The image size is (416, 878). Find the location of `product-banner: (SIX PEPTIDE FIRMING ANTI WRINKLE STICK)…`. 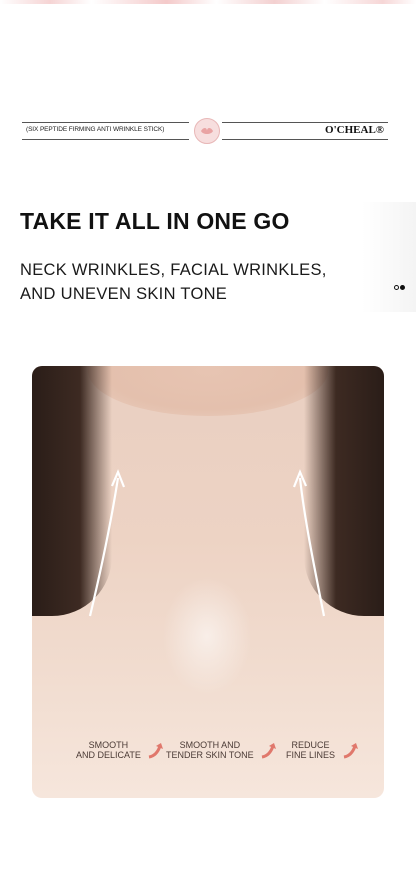

product-banner: (SIX PEPTIDE FIRMING ANTI WRINKLE STICK)… is located at coordinates (205, 131).